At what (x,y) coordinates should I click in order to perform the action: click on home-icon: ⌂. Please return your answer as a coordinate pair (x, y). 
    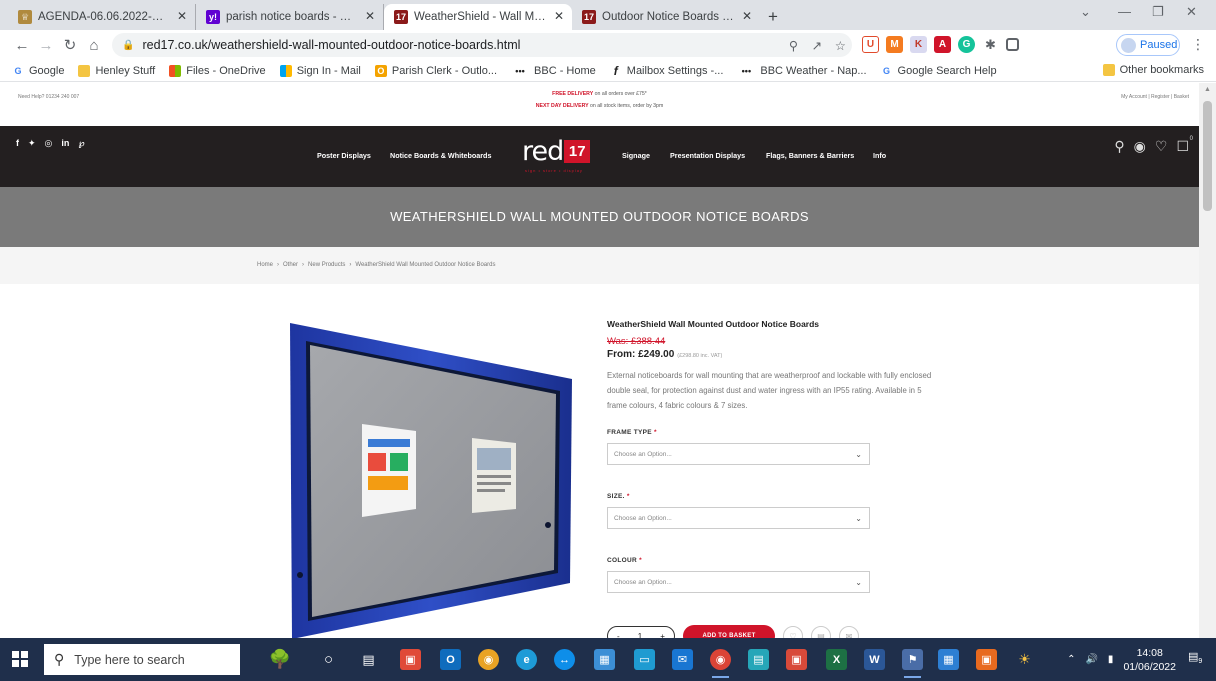
    Looking at the image, I should click on (94, 45).